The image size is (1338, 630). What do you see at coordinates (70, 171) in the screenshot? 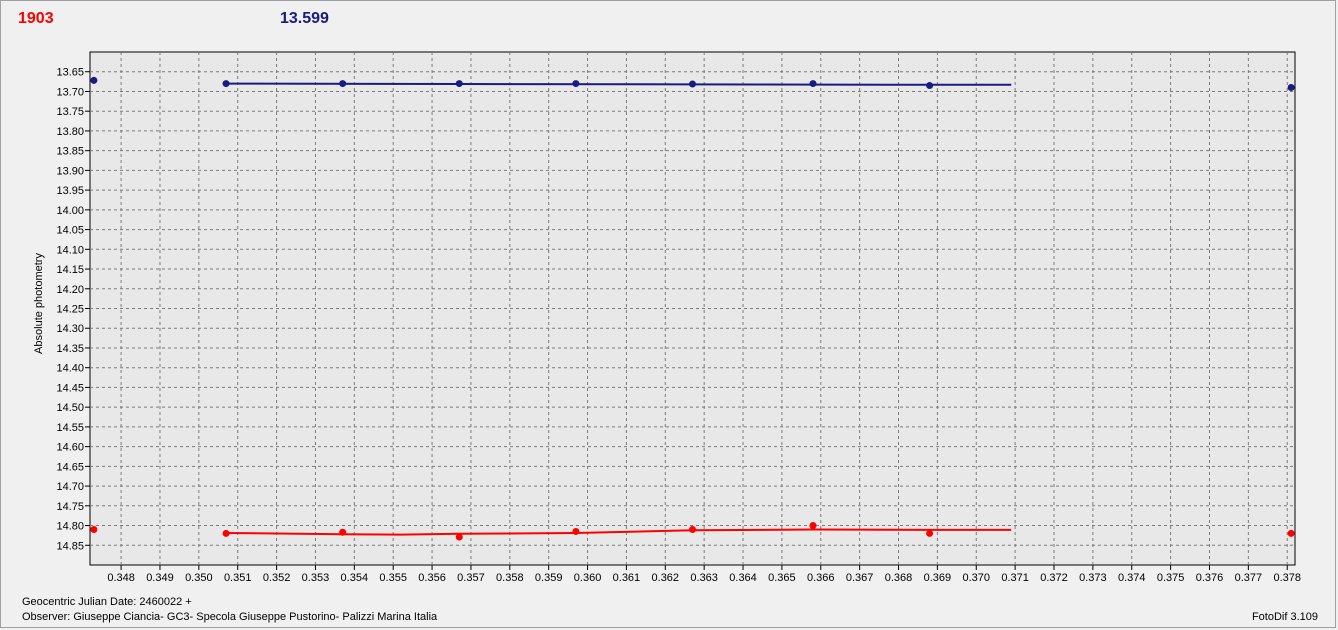
I see `y-tick-label: 13.90` at bounding box center [70, 171].